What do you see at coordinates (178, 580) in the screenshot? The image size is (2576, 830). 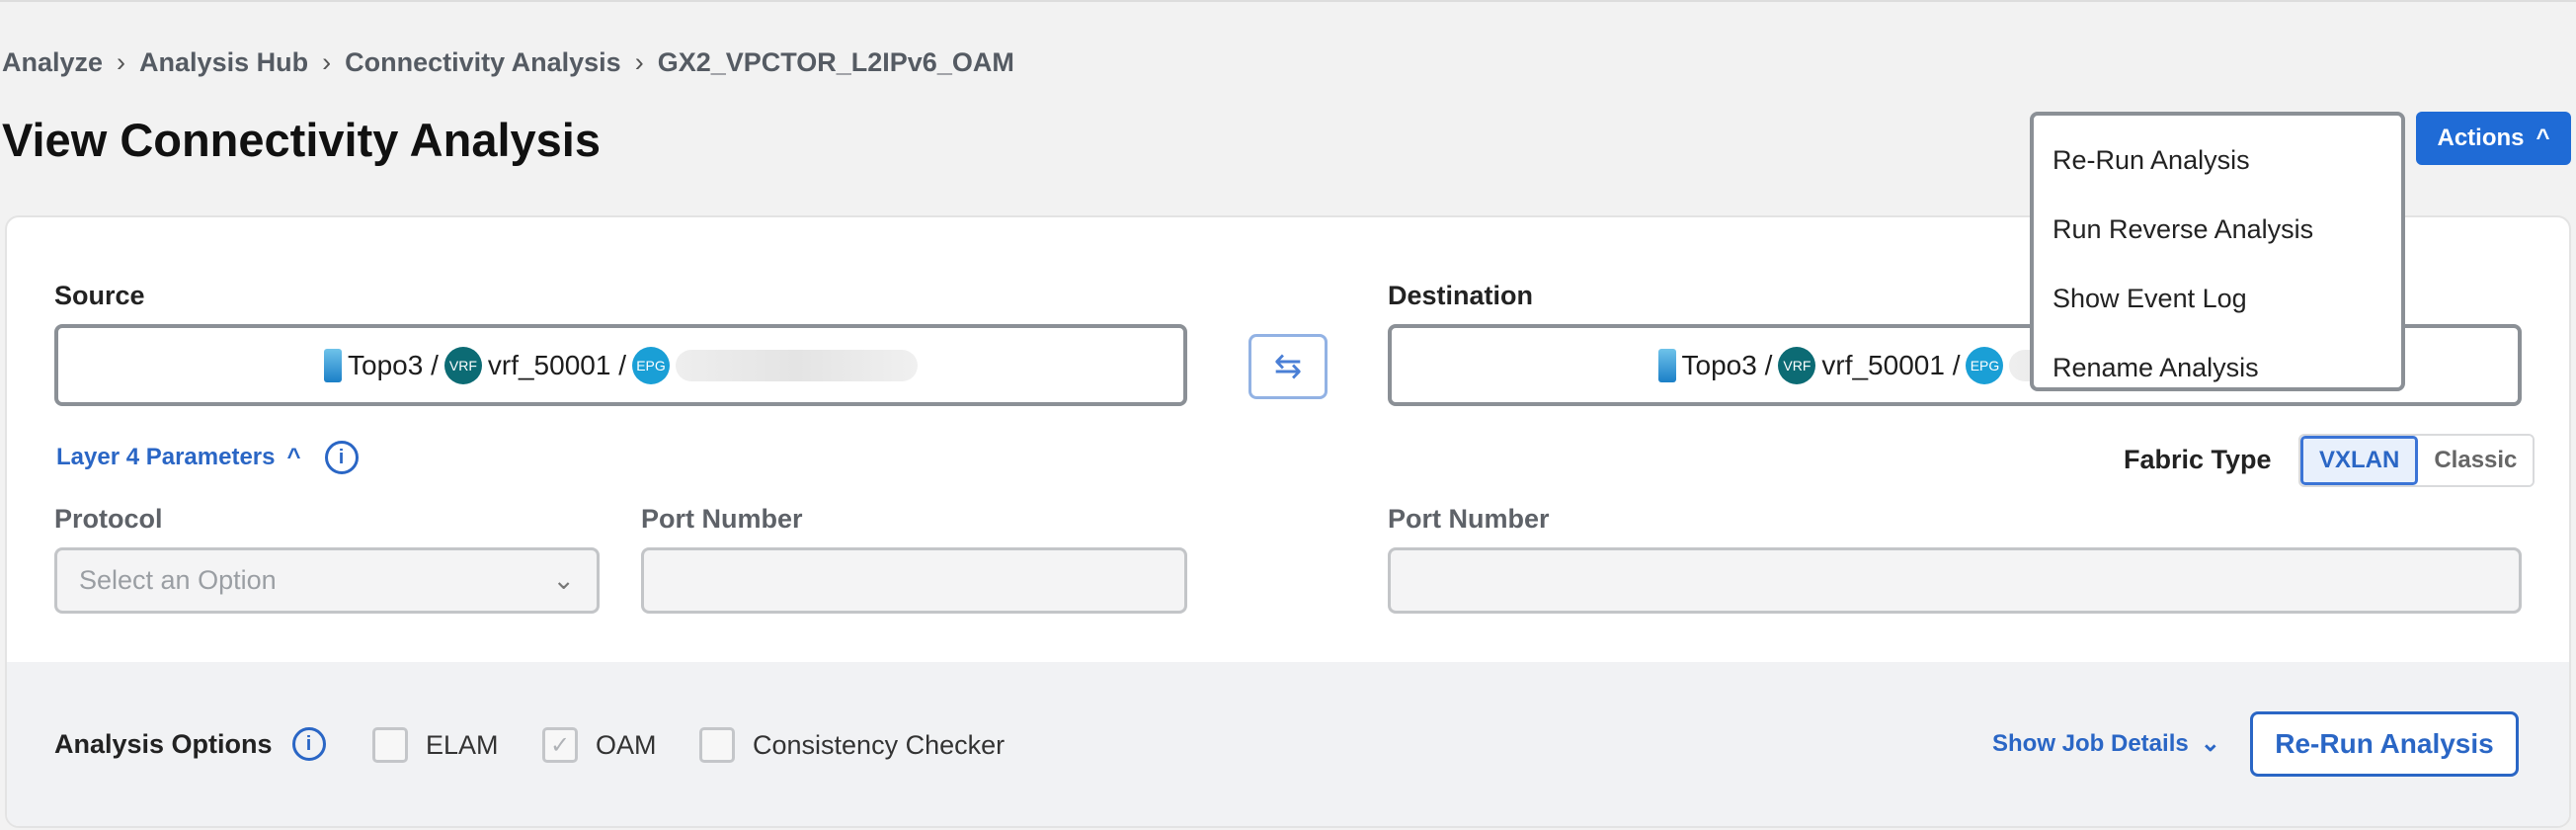 I see `protocol-placeholder: Select an Option` at bounding box center [178, 580].